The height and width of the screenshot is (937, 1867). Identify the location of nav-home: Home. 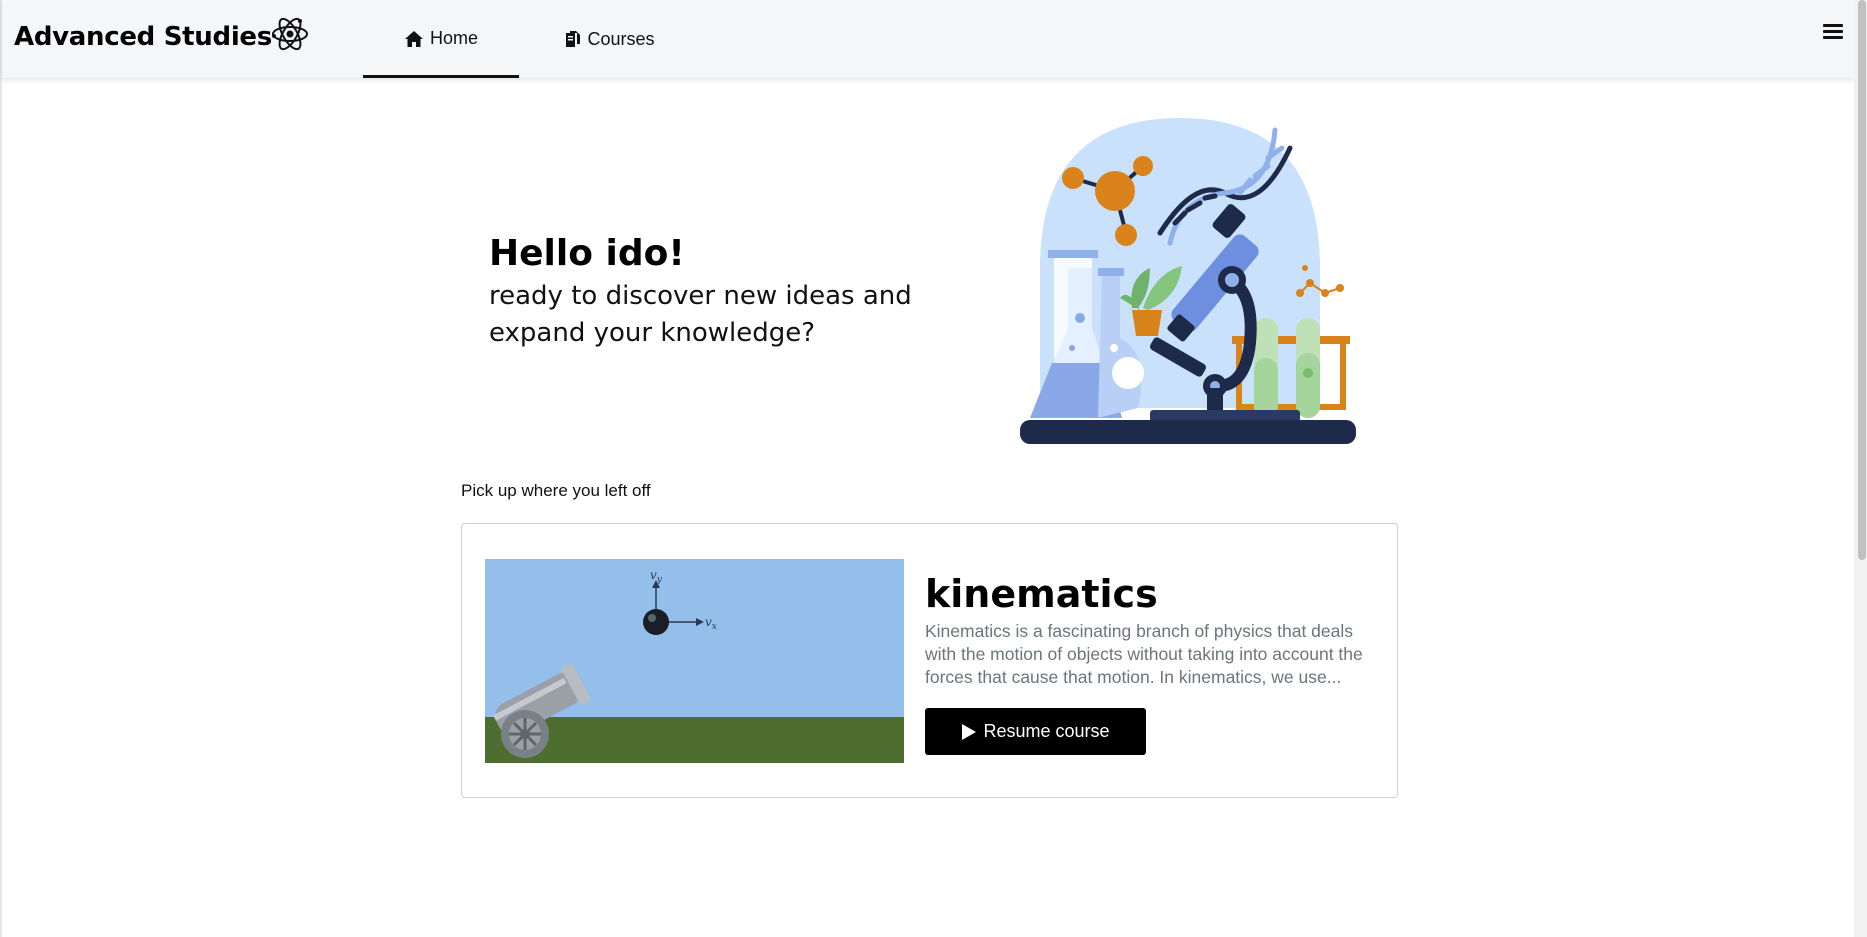
(441, 39).